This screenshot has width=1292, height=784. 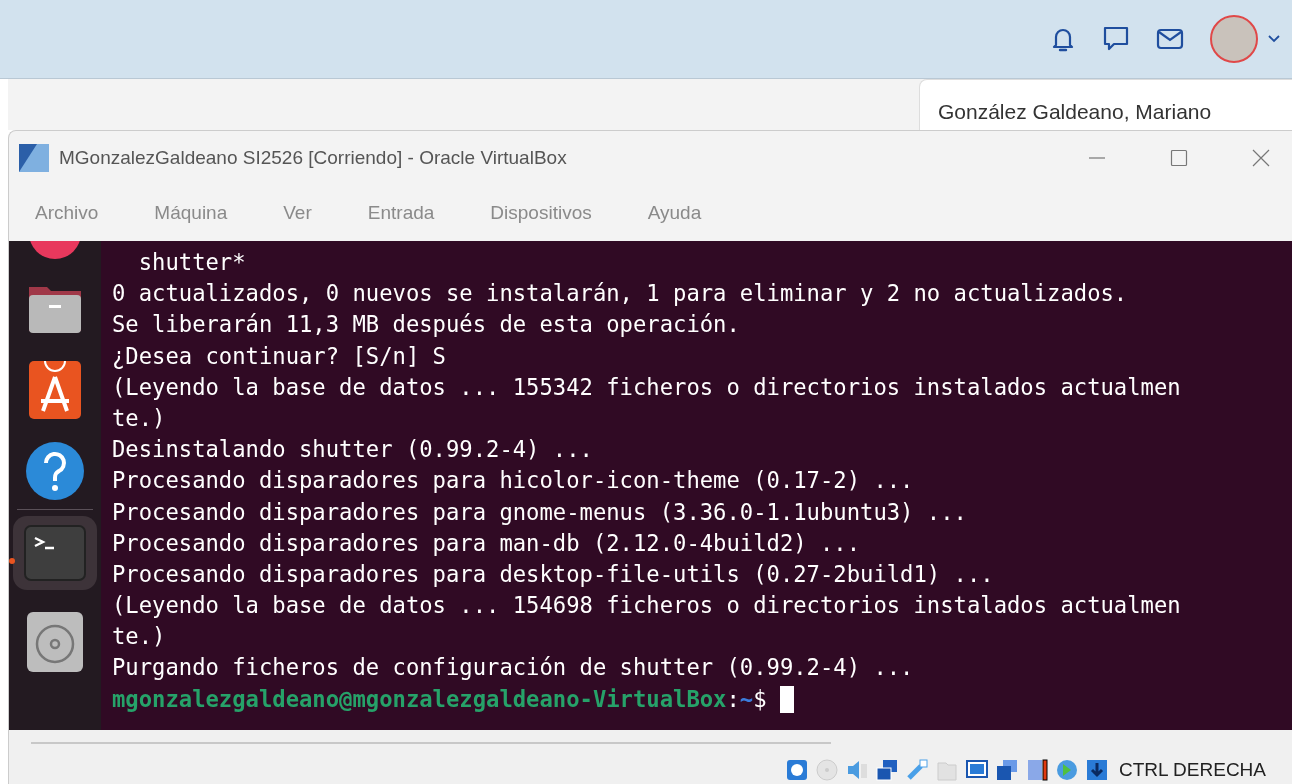 I want to click on close-icon, so click(x=1261, y=158).